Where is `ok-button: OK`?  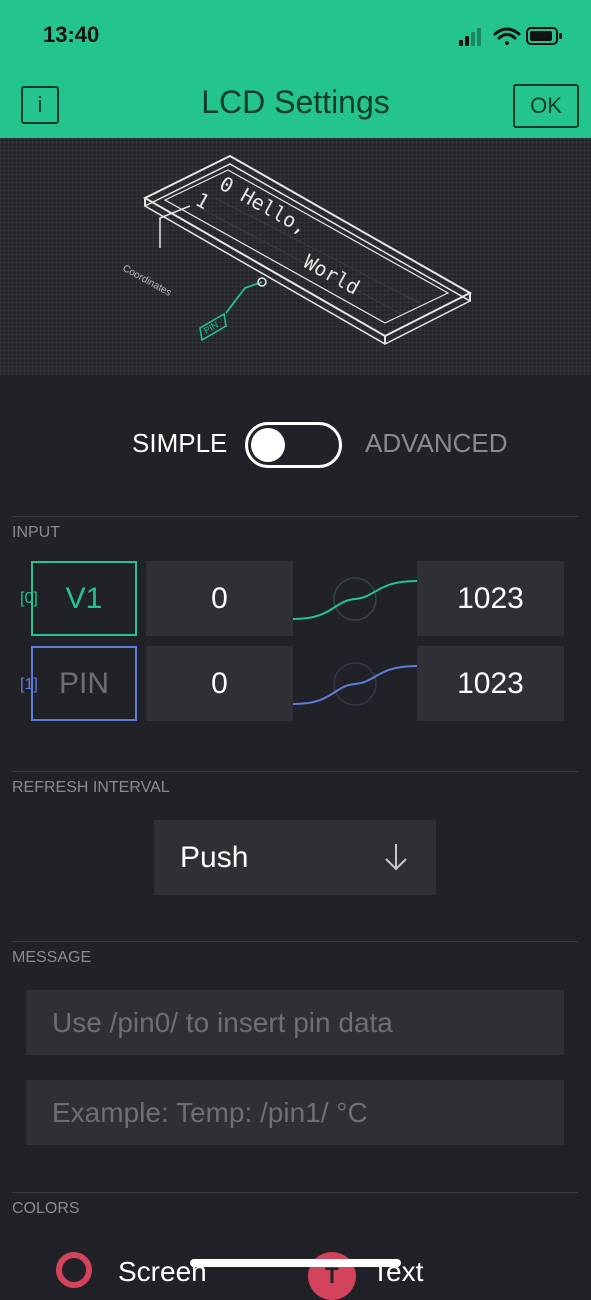
ok-button: OK is located at coordinates (546, 106).